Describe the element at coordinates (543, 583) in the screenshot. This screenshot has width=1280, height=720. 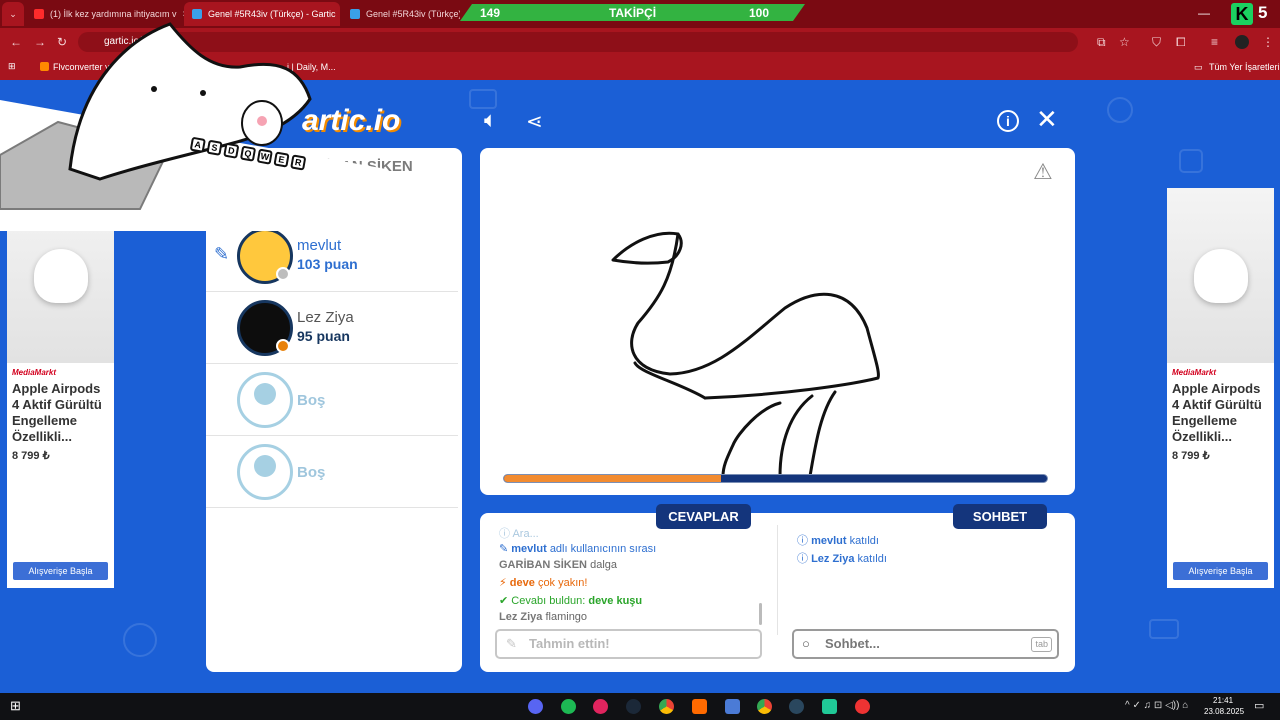
I see `answer-message: ⚡︎ deve çok yakın!` at that location.